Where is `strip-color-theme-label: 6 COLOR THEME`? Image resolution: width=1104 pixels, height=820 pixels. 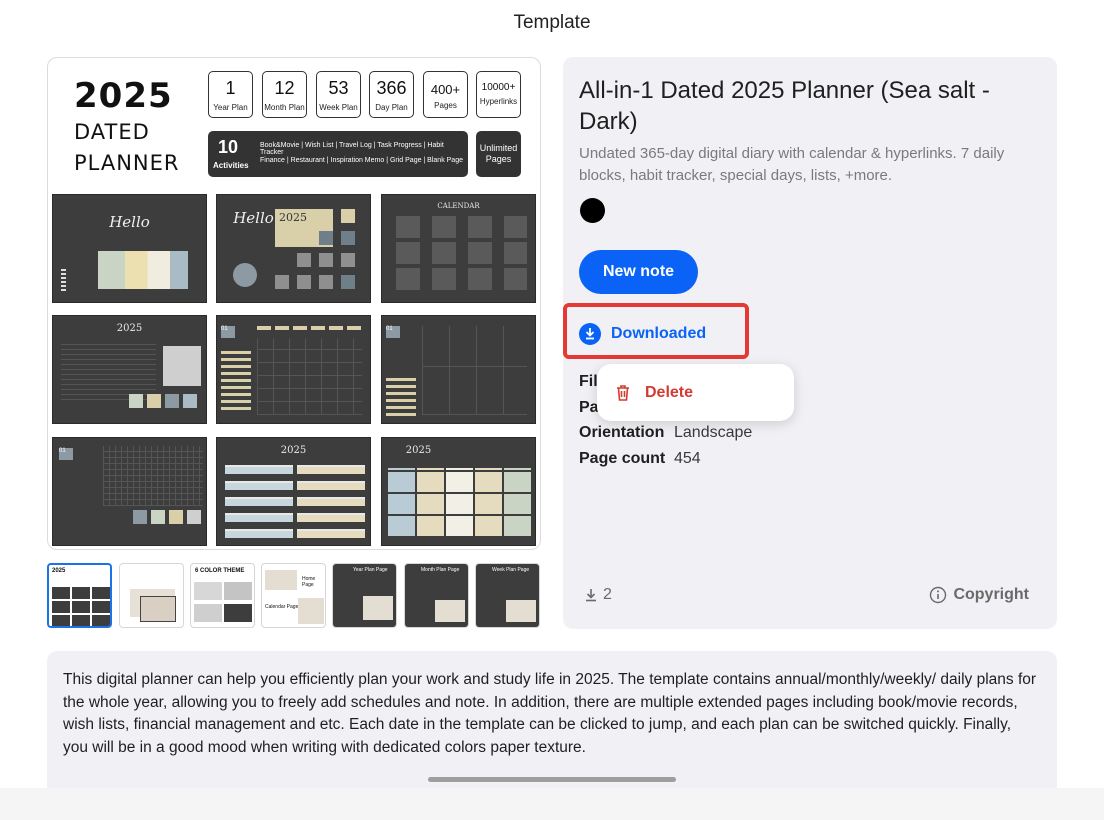
strip-color-theme-label: 6 COLOR THEME is located at coordinates (220, 571).